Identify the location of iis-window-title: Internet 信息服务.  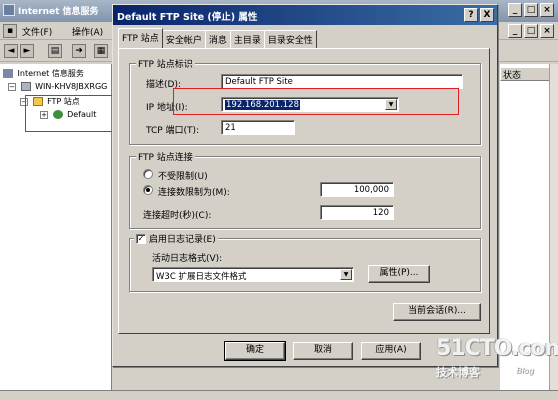
(58, 12).